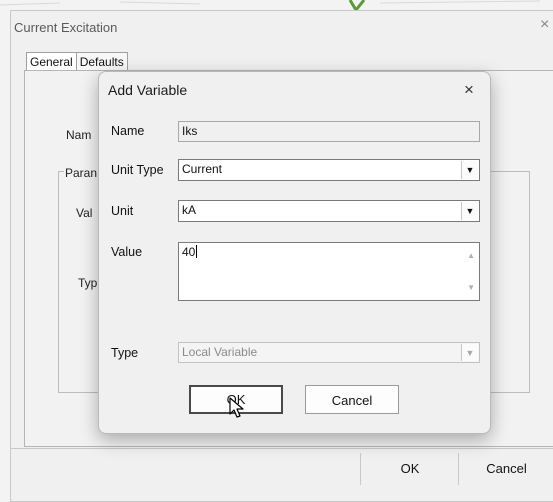  I want to click on tab-general: General, so click(51, 61).